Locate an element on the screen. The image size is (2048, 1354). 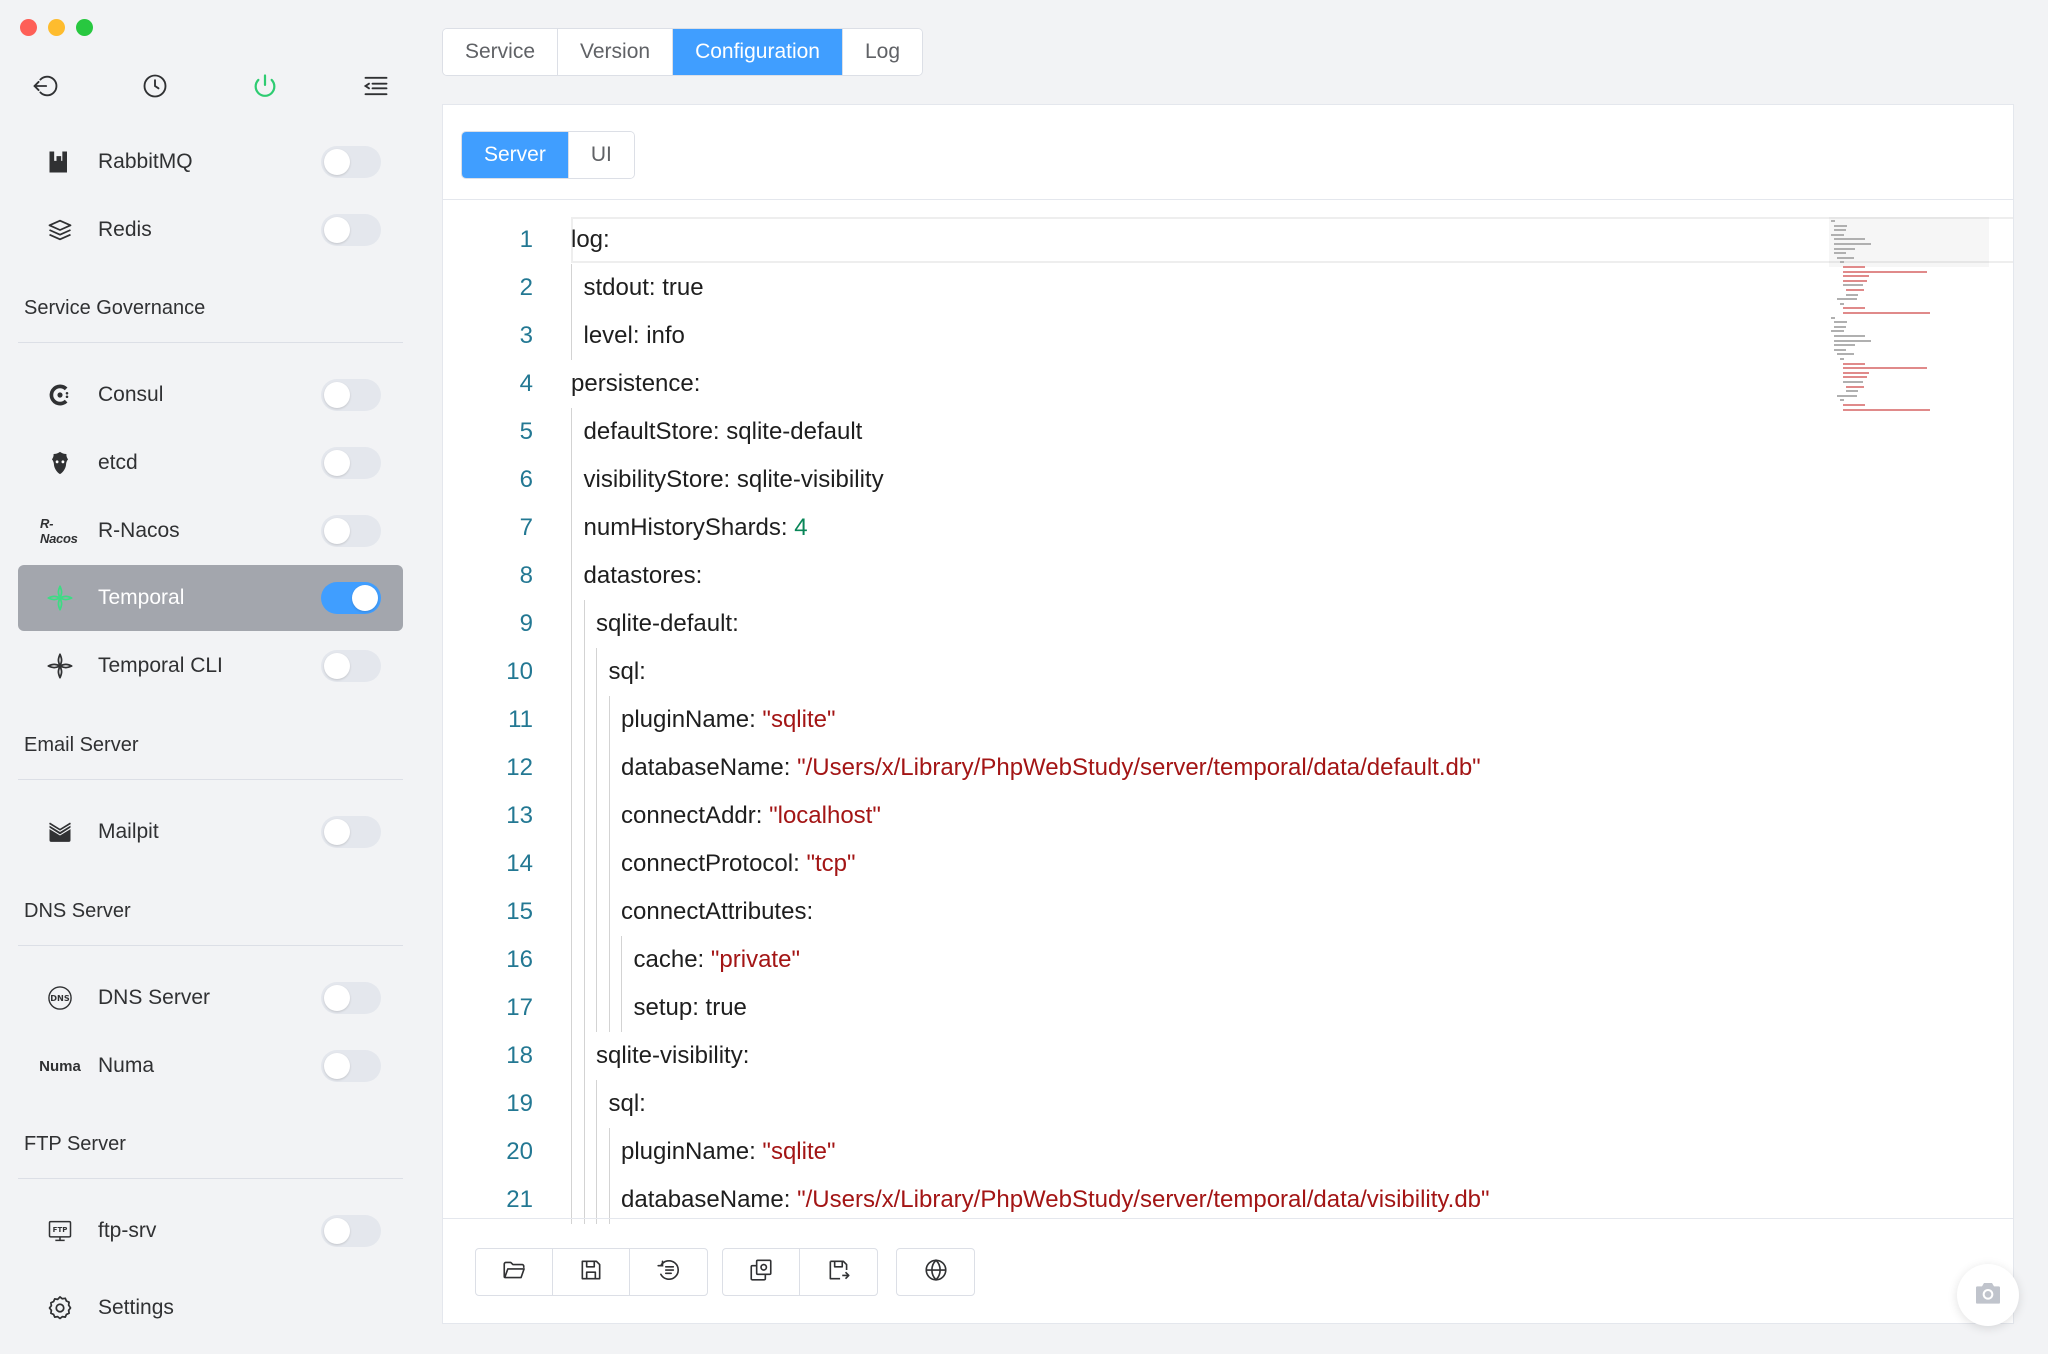
svg-text: DNS is located at coordinates (60, 998).